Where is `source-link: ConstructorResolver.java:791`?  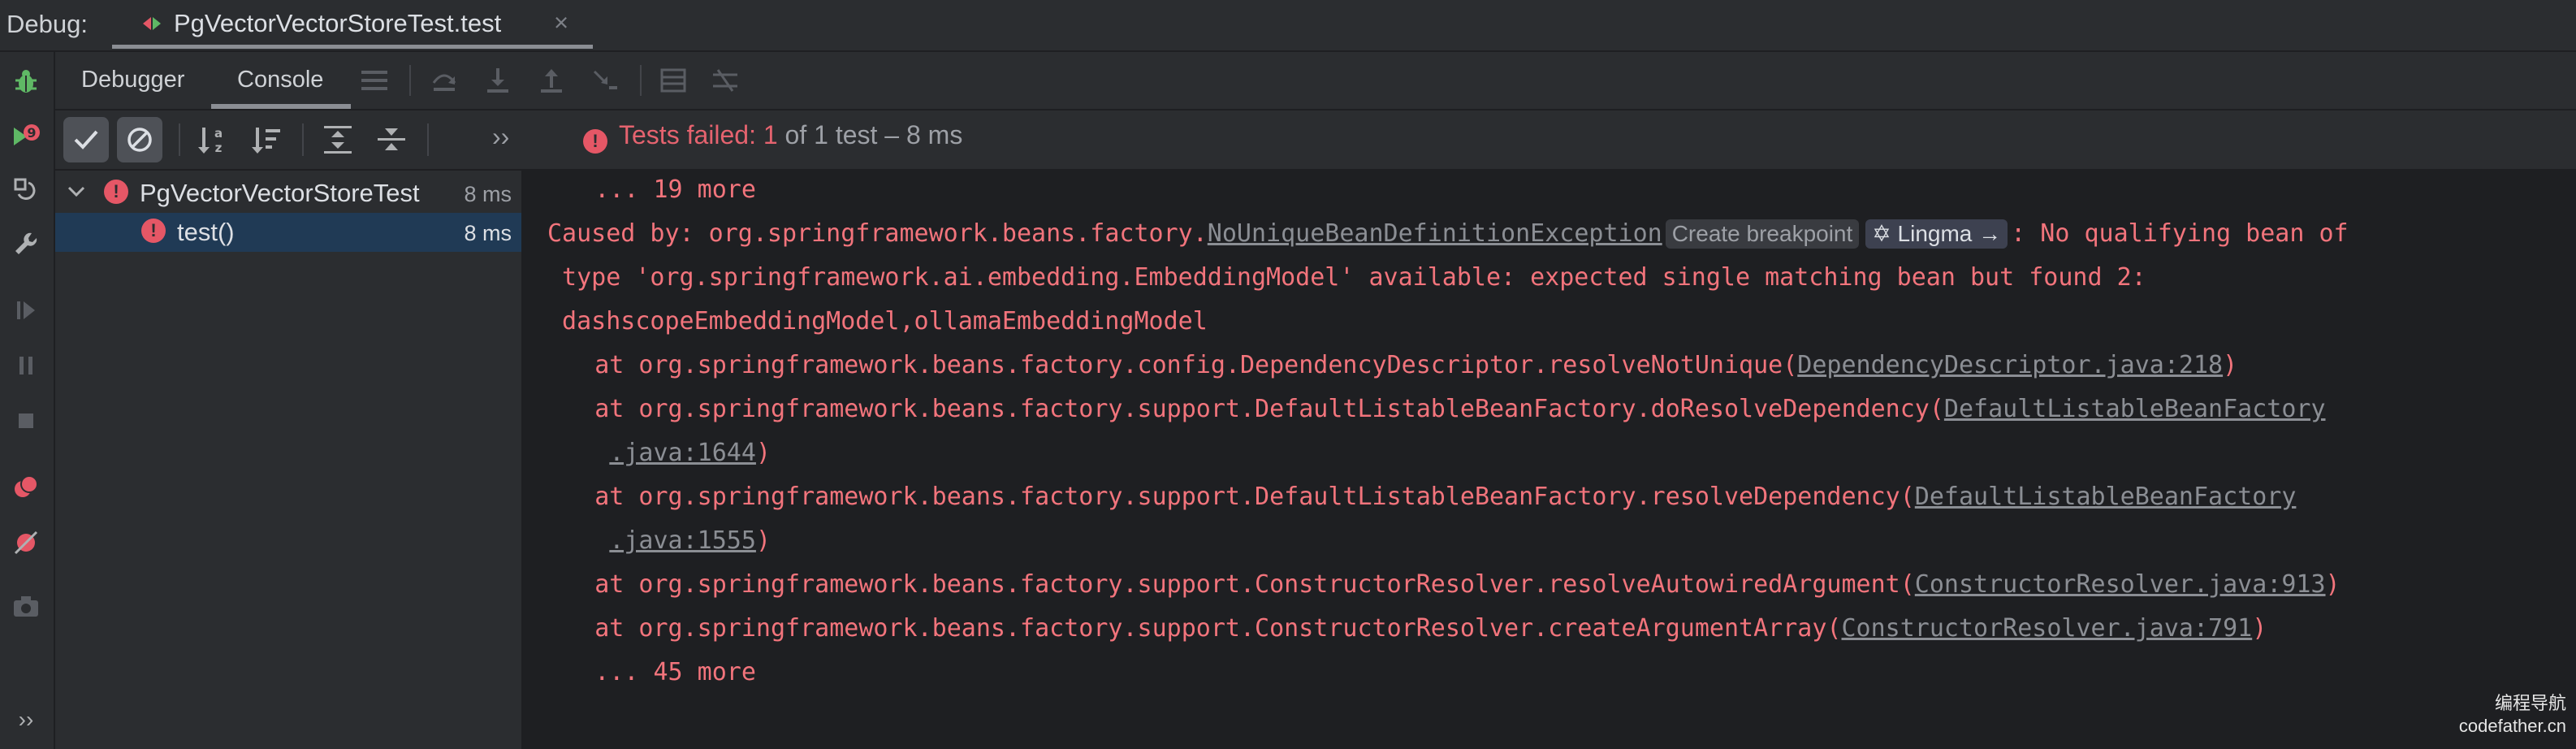 source-link: ConstructorResolver.java:791 is located at coordinates (2047, 629).